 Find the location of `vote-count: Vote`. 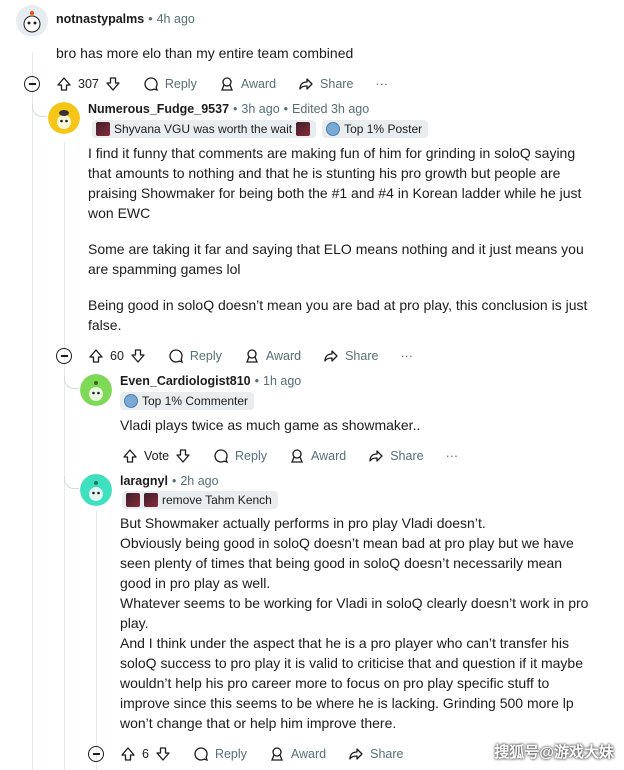

vote-count: Vote is located at coordinates (157, 456).